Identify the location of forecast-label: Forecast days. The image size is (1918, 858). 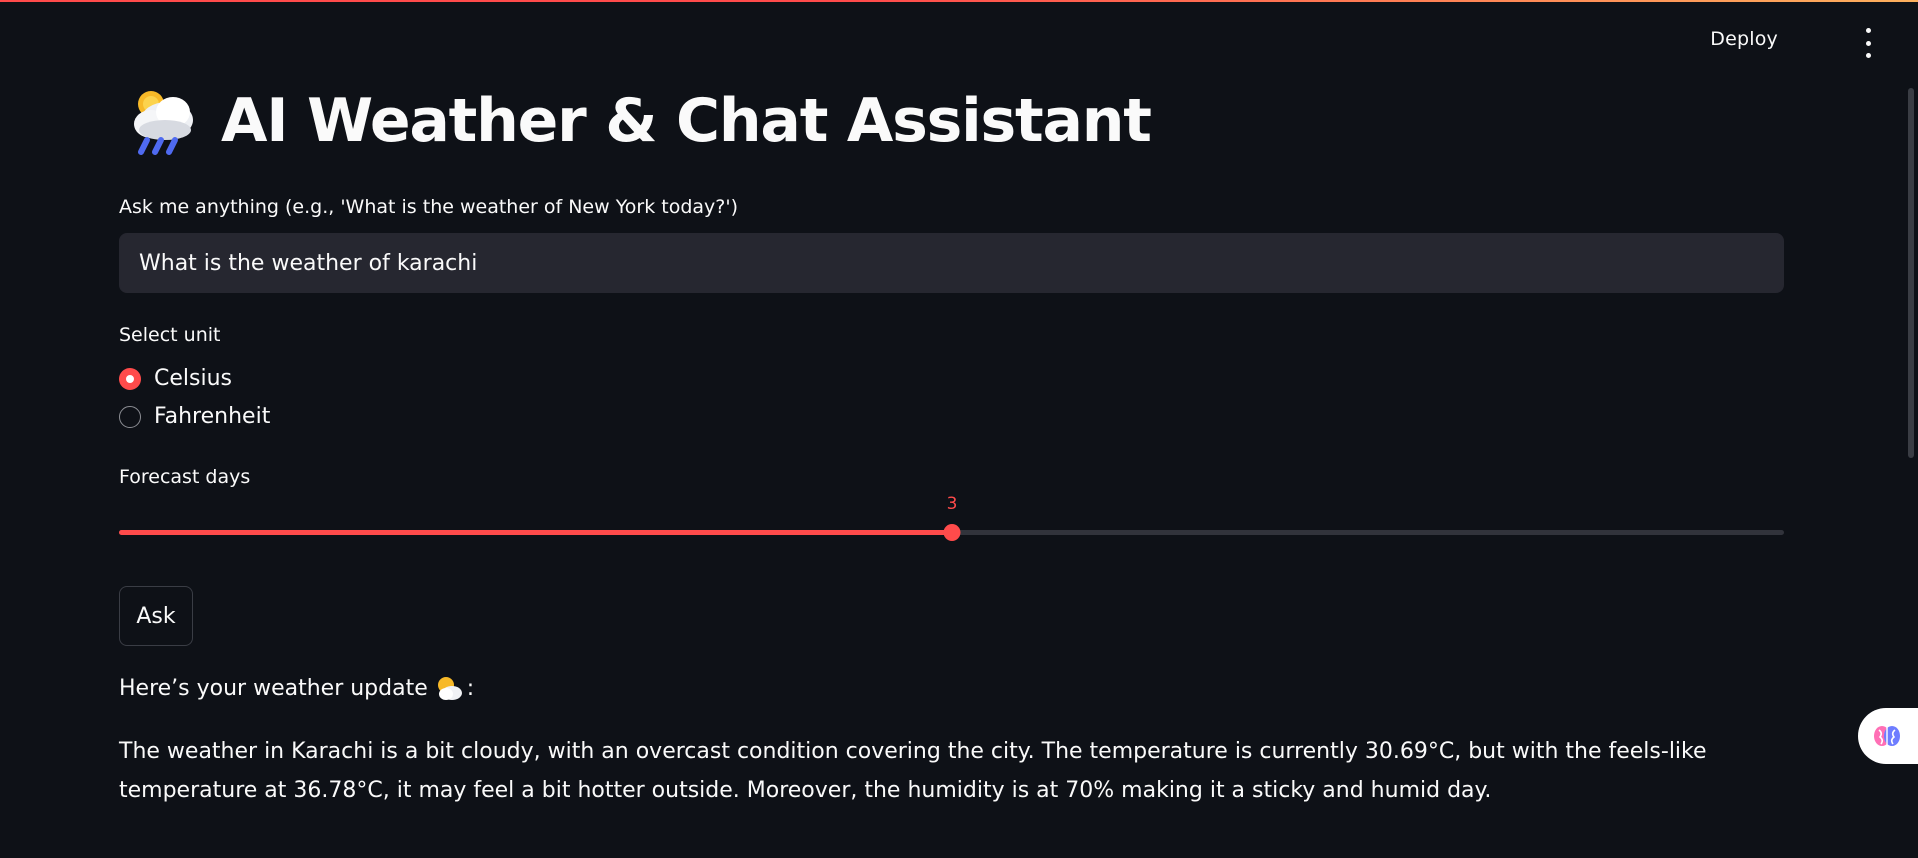
(185, 477).